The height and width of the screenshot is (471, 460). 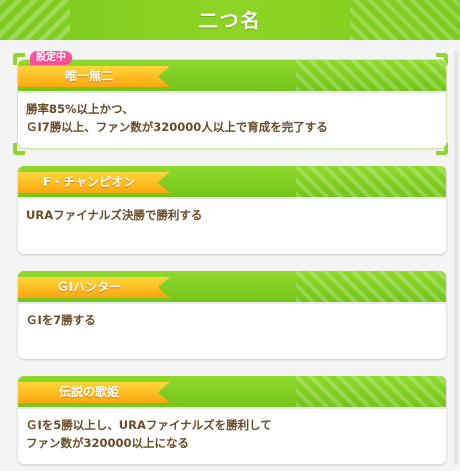 What do you see at coordinates (94, 182) in the screenshot?
I see `title-name: F・チャンピオン` at bounding box center [94, 182].